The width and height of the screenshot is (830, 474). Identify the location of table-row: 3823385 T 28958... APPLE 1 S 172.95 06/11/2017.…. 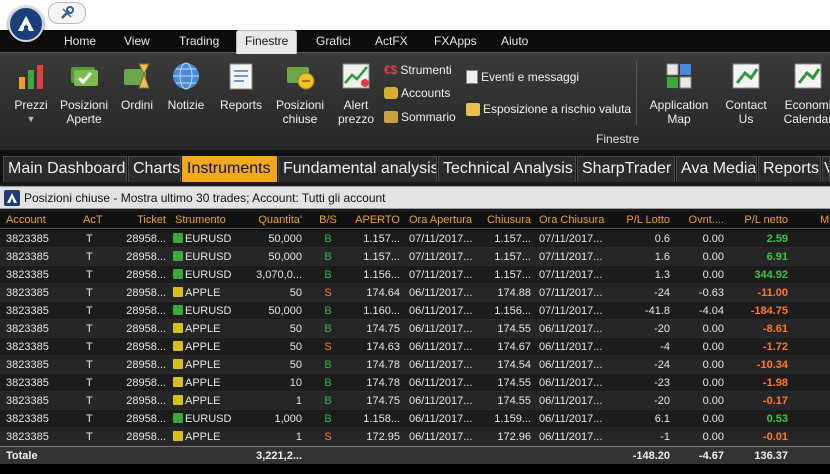
(415, 437).